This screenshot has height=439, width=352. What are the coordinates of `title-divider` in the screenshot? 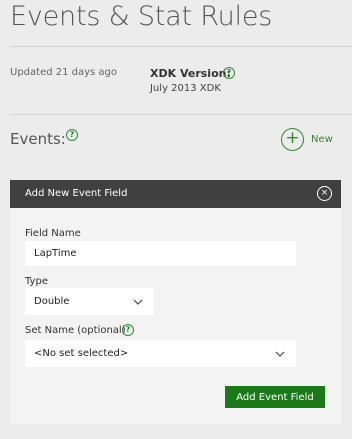 It's located at (181, 46).